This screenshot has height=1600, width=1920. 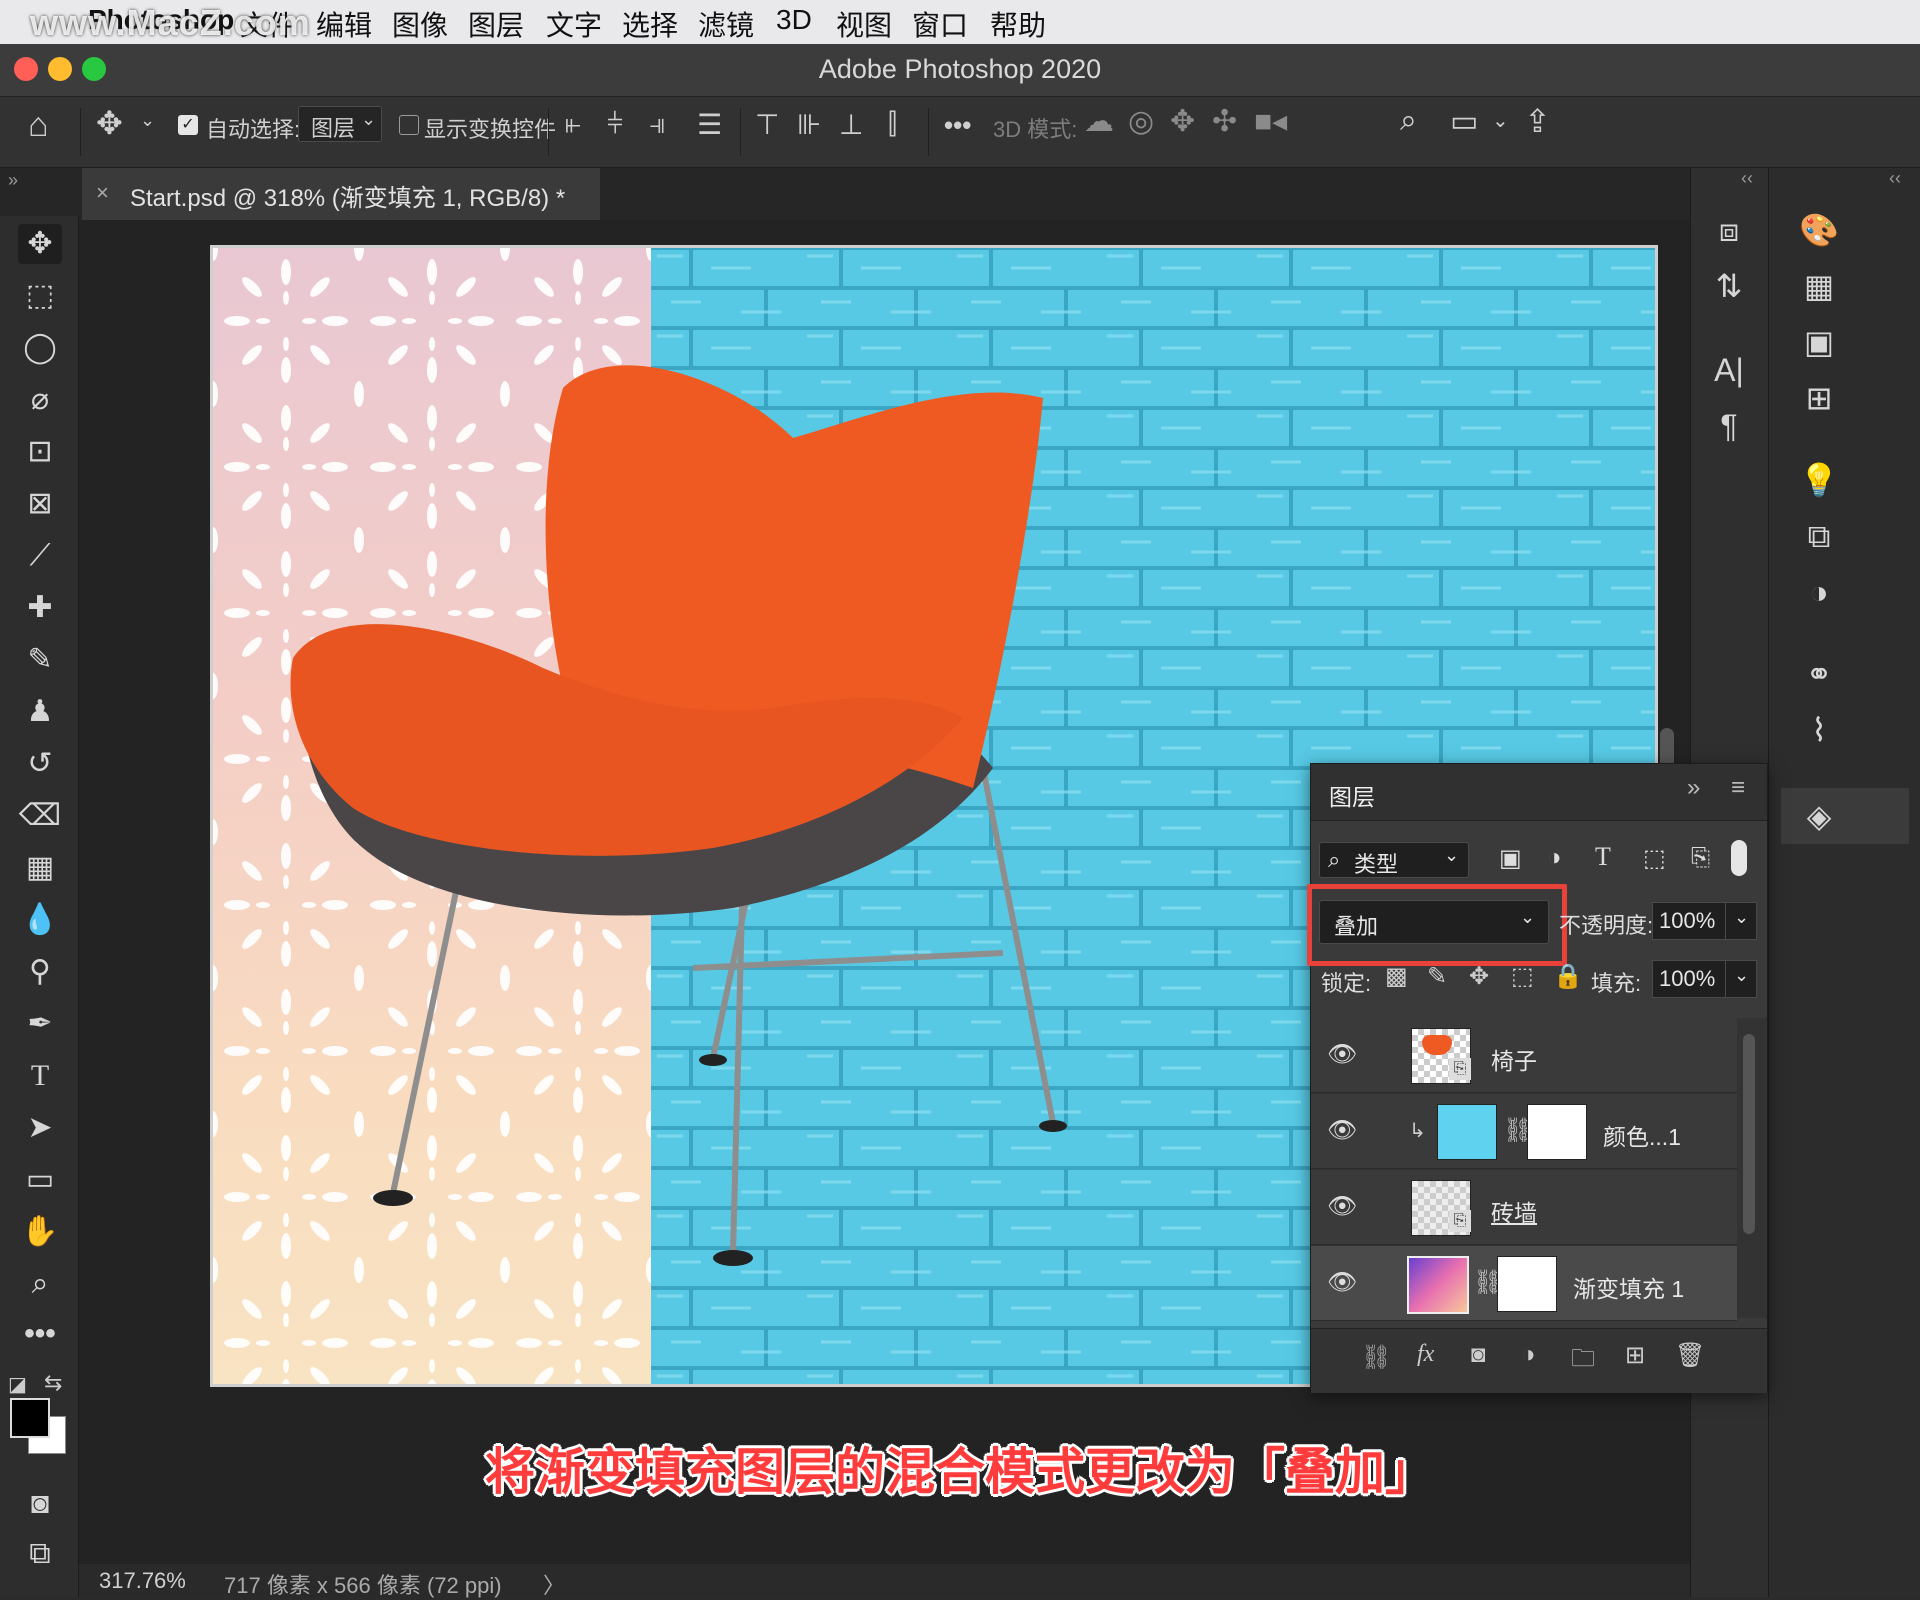 What do you see at coordinates (1603, 857) in the screenshot?
I see `type-filter-icon: T` at bounding box center [1603, 857].